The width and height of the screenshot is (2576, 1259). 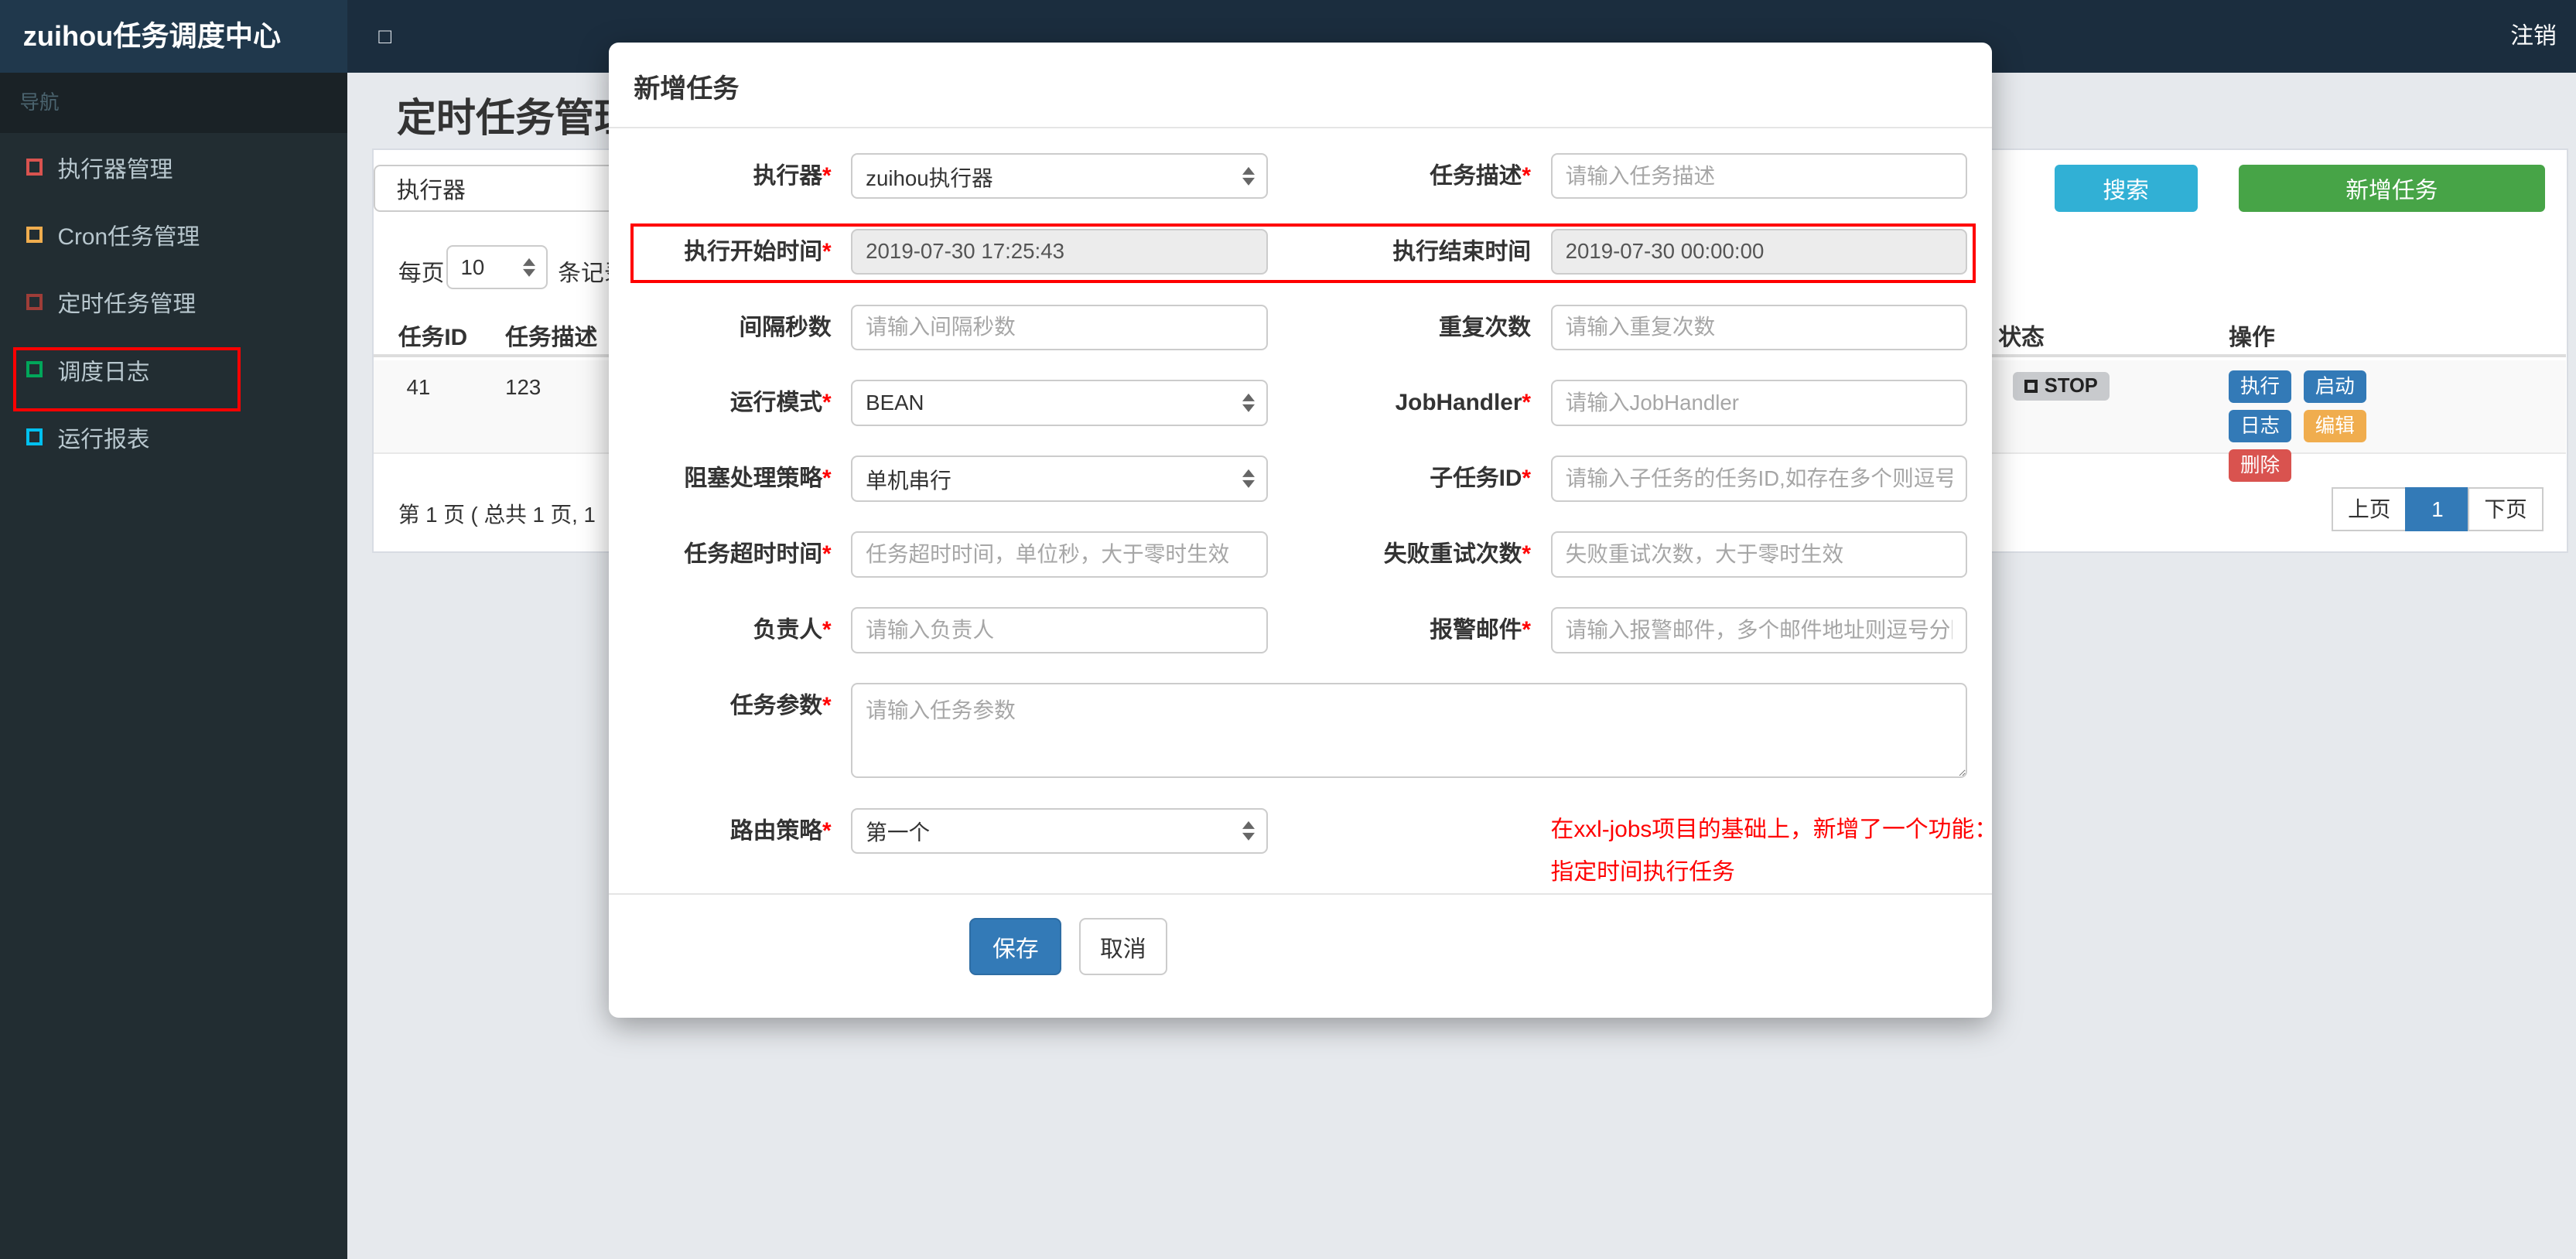 I want to click on current-page-button: 1, so click(x=2437, y=509).